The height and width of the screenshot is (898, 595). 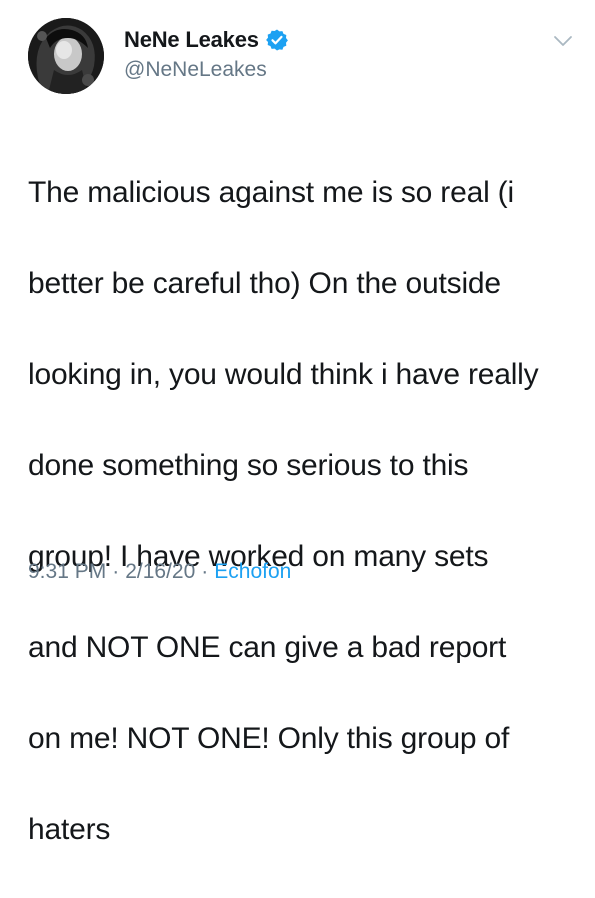 I want to click on tweet-text-line: done something so serious to this, so click(x=248, y=465).